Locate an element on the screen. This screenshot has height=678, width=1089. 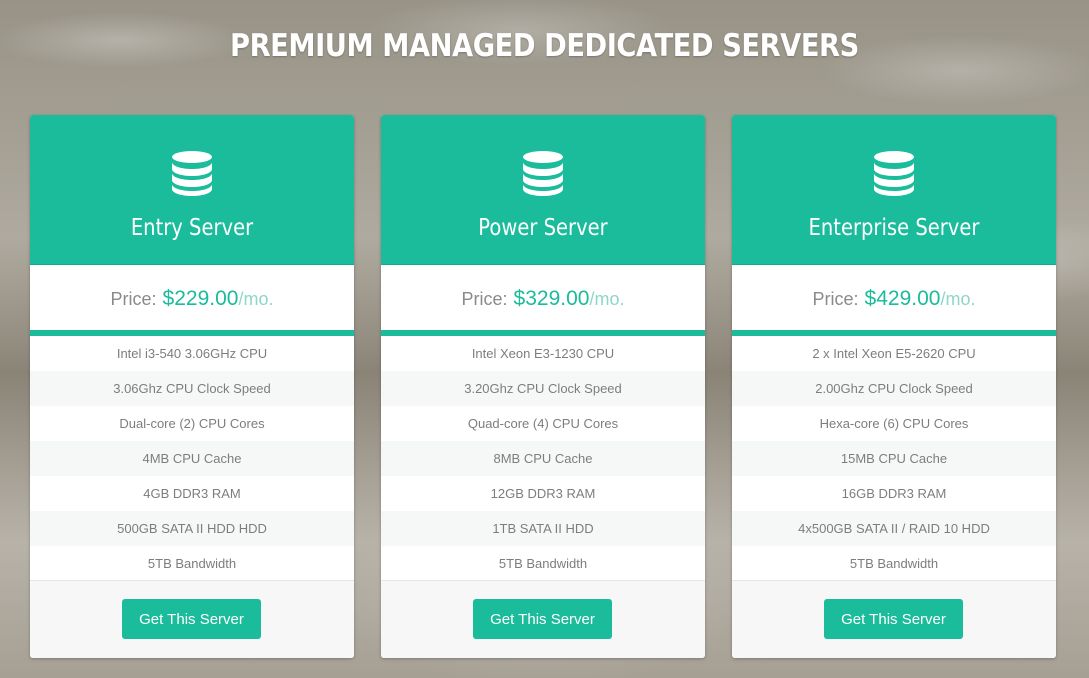
feature-item: Hexa-core (6) CPU Cores is located at coordinates (894, 423).